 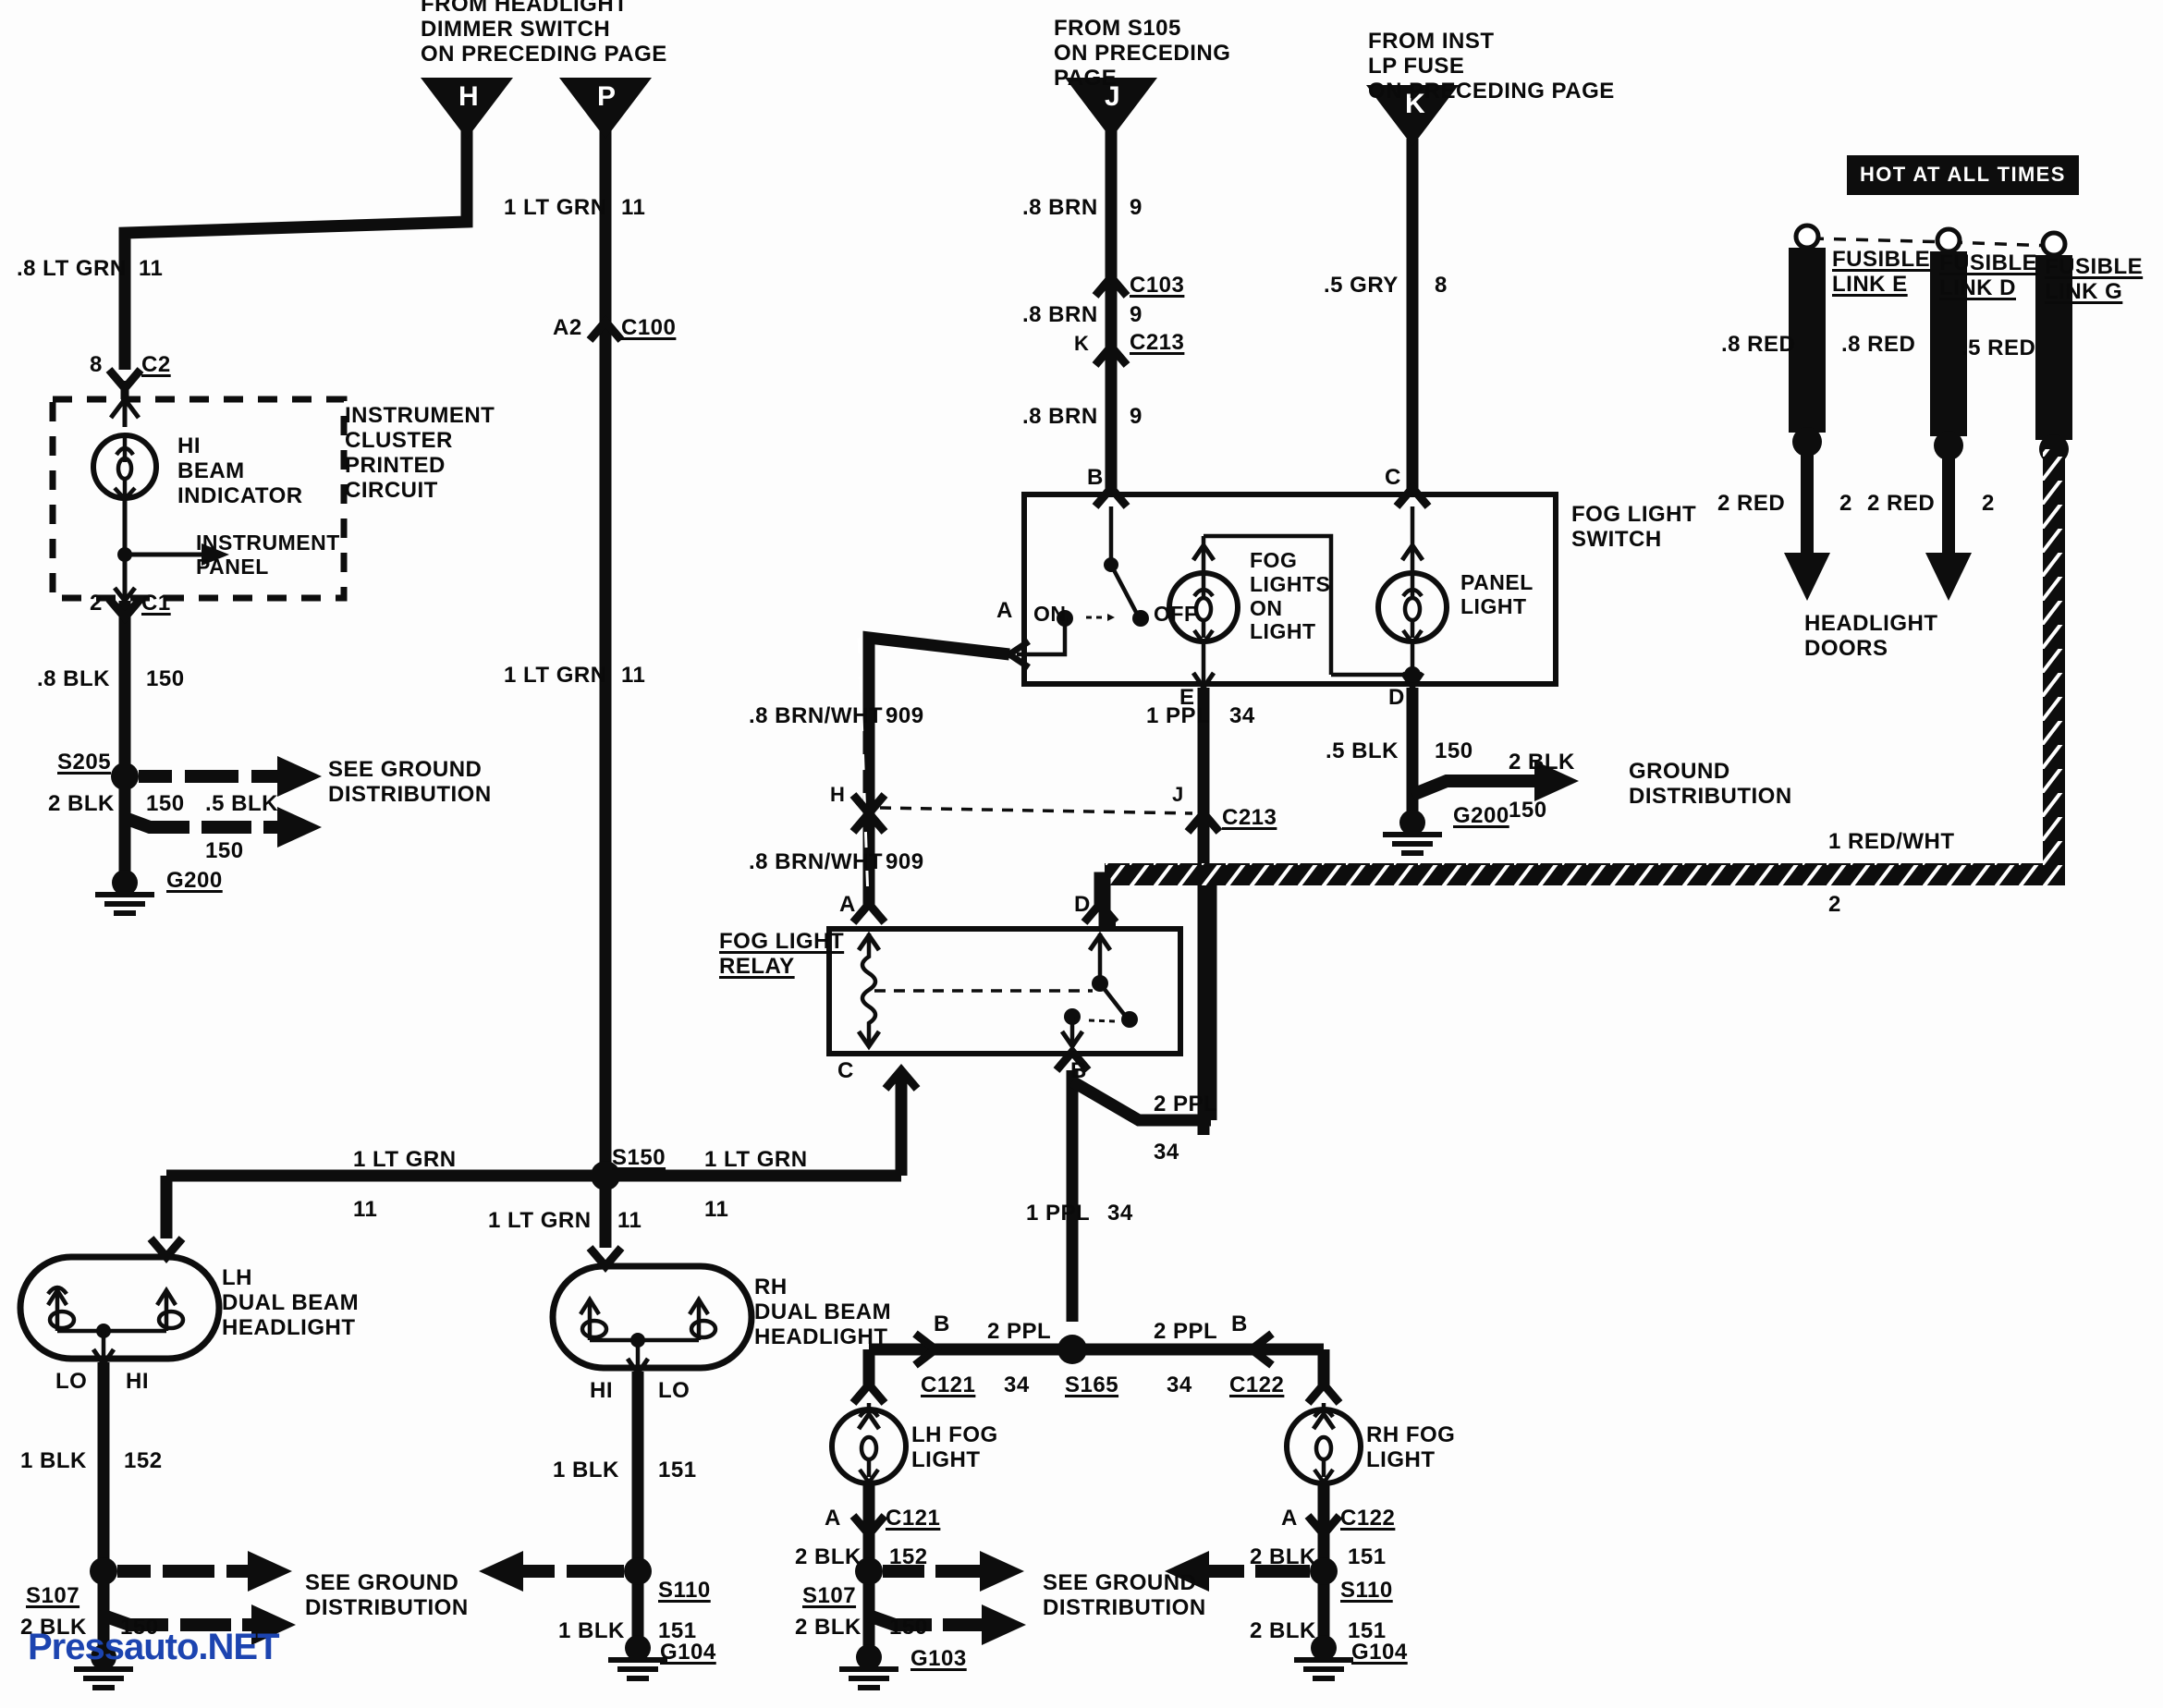 What do you see at coordinates (845, 1070) in the screenshot?
I see `relay-pin-c: C` at bounding box center [845, 1070].